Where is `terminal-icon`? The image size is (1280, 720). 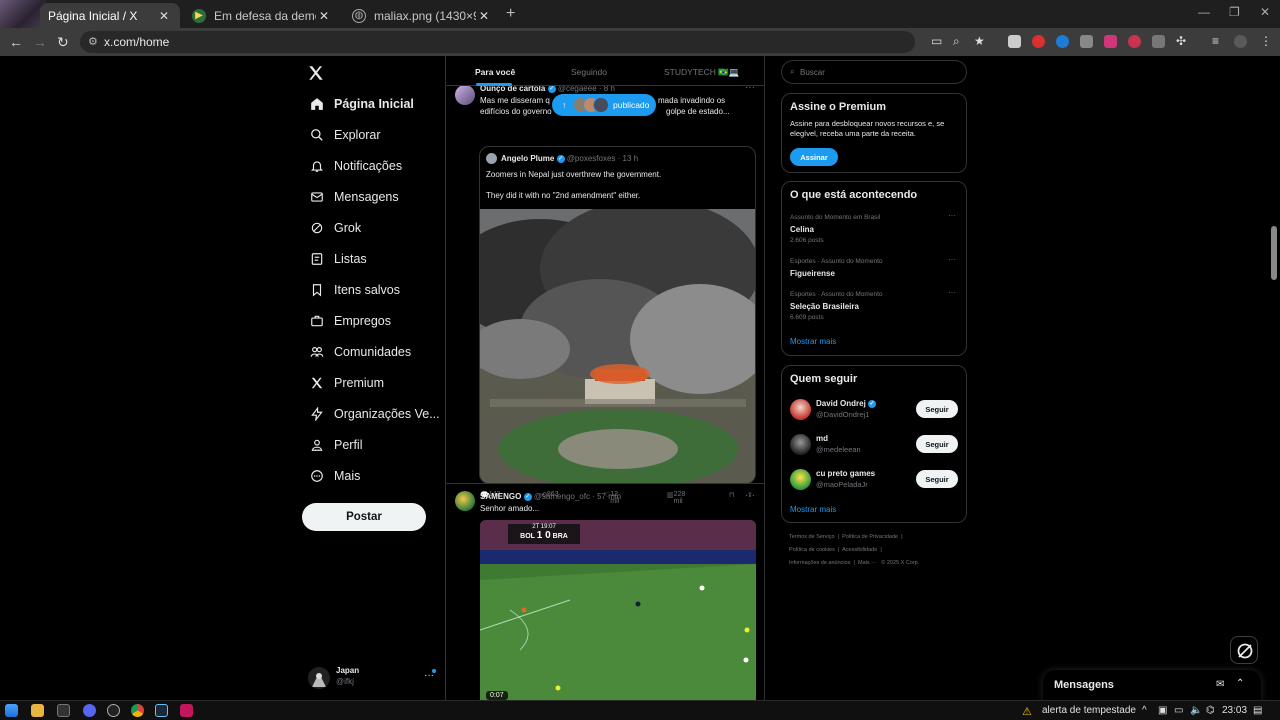 terminal-icon is located at coordinates (63, 710).